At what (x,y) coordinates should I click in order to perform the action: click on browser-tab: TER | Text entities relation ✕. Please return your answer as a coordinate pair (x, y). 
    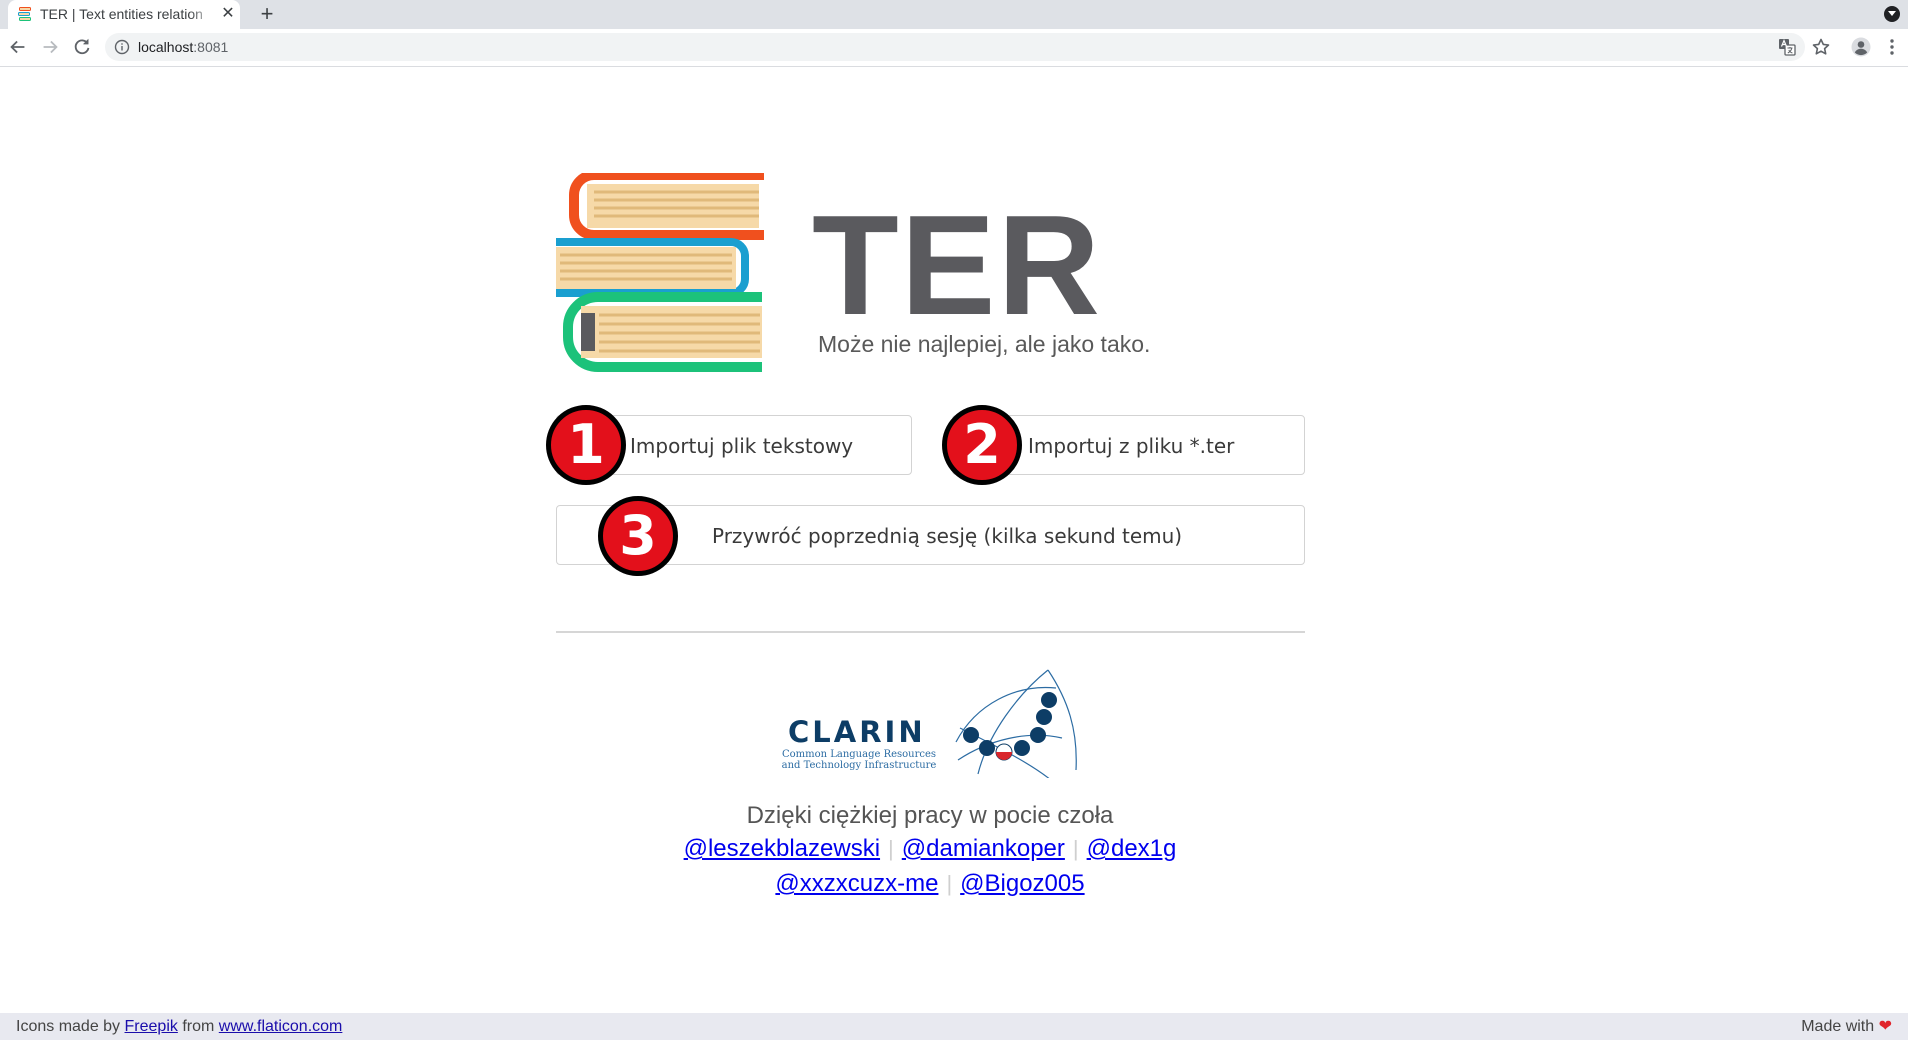
    Looking at the image, I should click on (124, 14).